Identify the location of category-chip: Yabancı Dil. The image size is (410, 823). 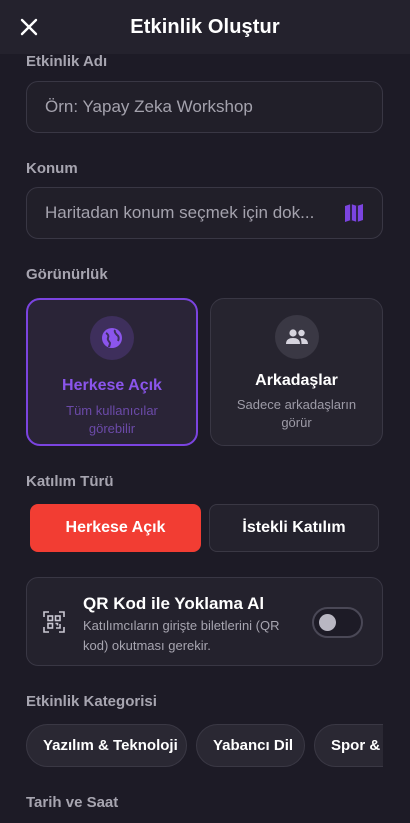
(250, 745).